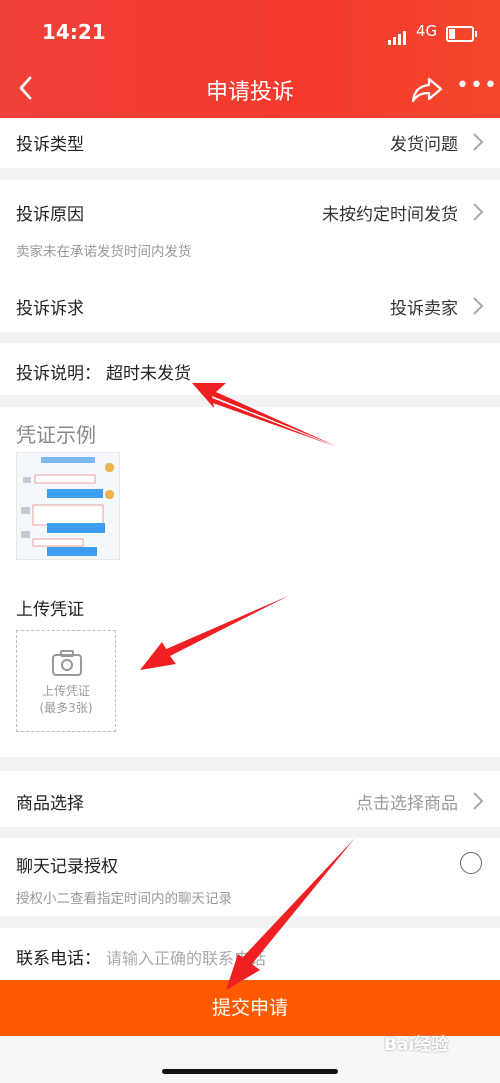 The height and width of the screenshot is (1083, 500). Describe the element at coordinates (250, 59) in the screenshot. I see `app-header: 14:21 4G 申请投诉 •••` at that location.